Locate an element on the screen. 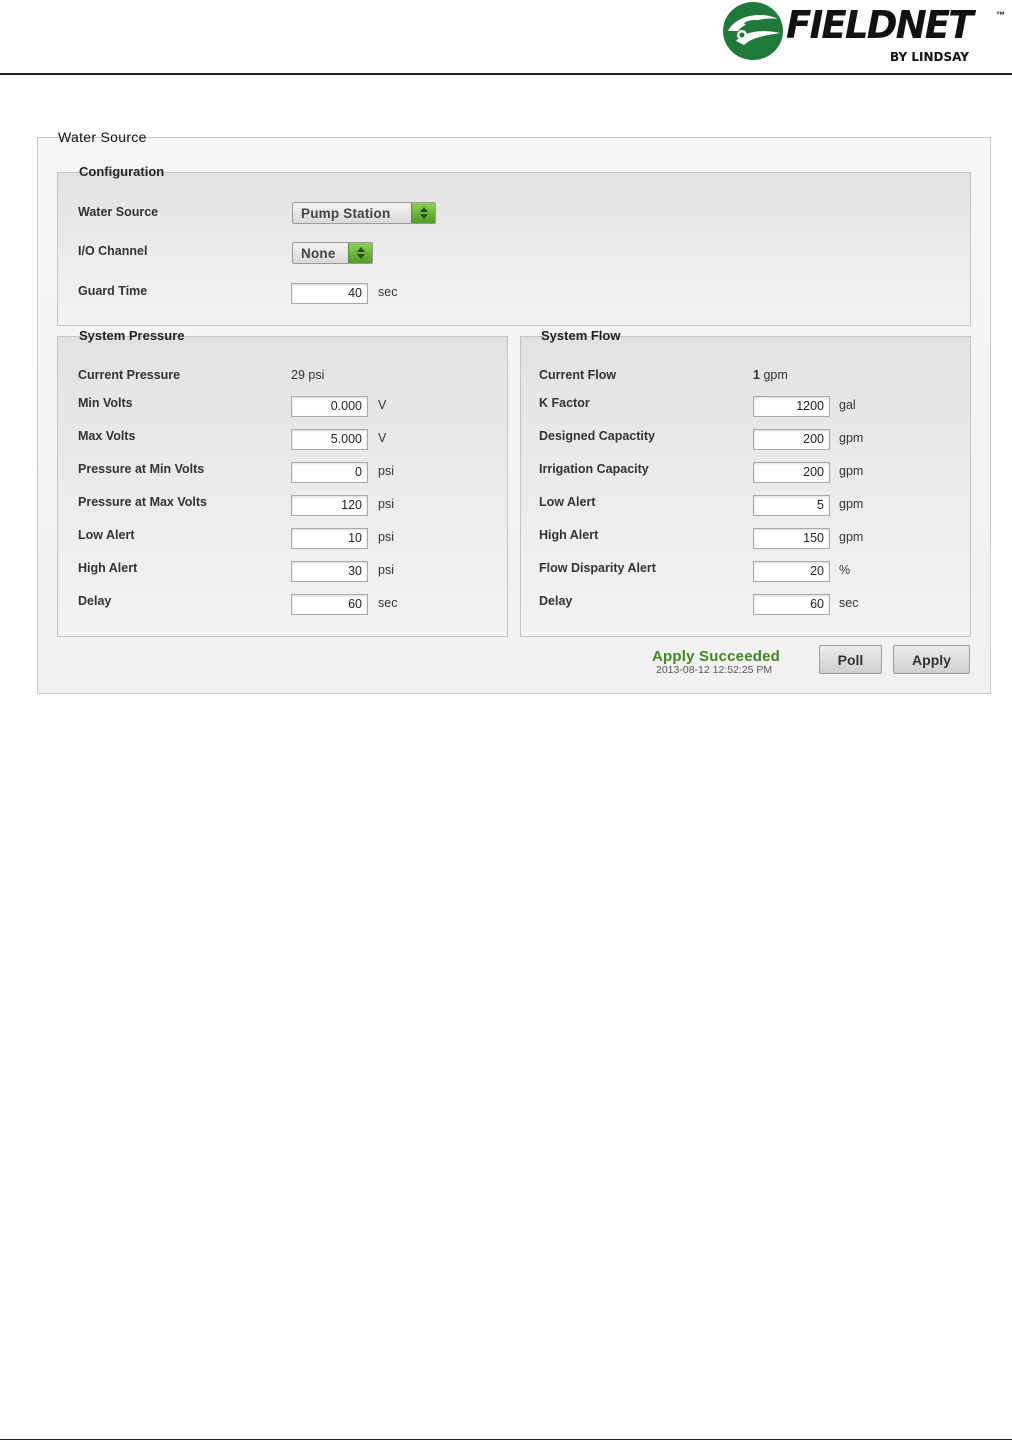 The height and width of the screenshot is (1443, 1012). flow-low-alert-label: Low Alert is located at coordinates (567, 502).